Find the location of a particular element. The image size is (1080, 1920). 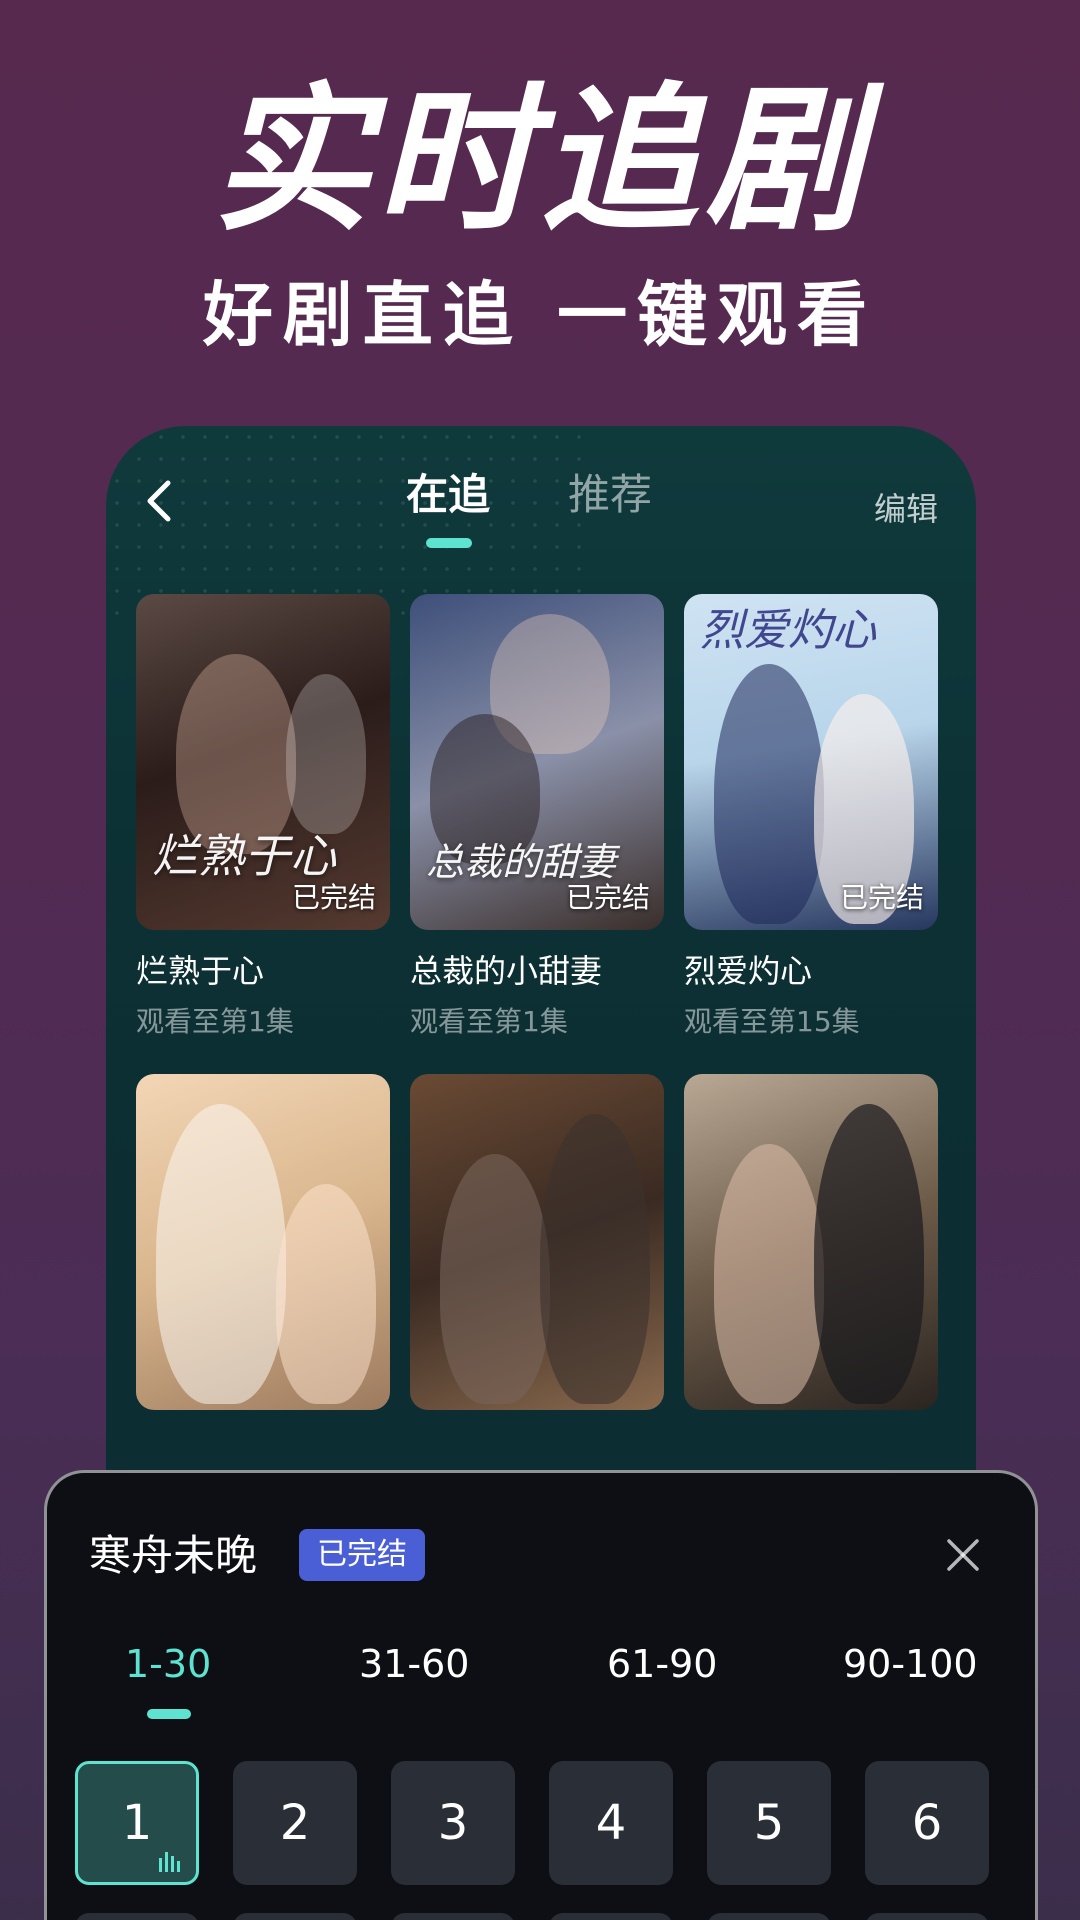

episode-button: 1 is located at coordinates (137, 1823).